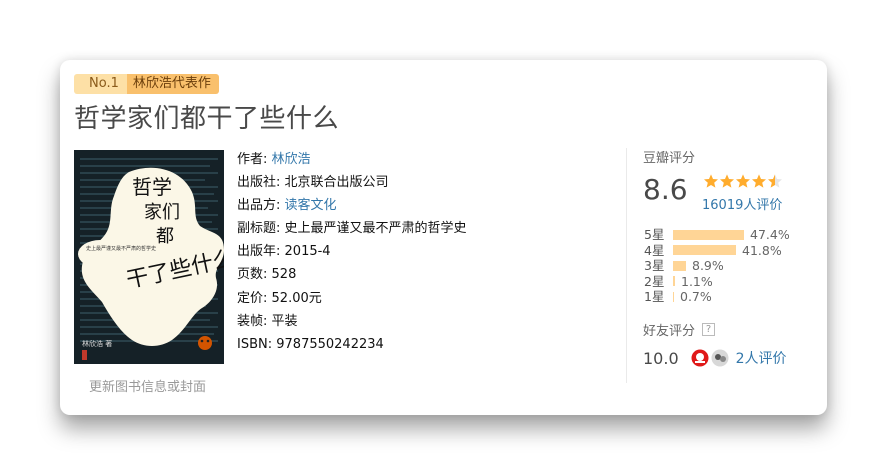 This screenshot has width=887, height=476. Describe the element at coordinates (717, 297) in the screenshot. I see `dist-row-1: 1星 0.7%` at that location.